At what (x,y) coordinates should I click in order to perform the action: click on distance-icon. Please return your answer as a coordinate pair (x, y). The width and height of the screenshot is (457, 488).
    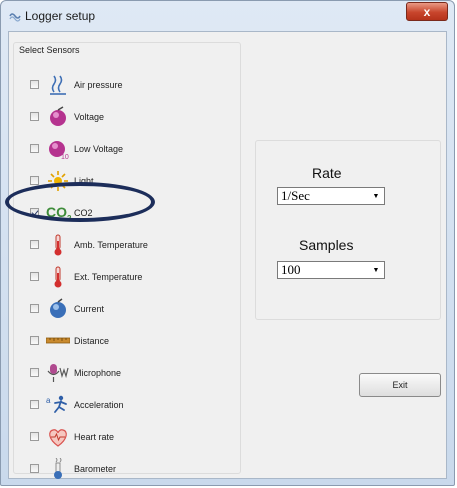
    Looking at the image, I should click on (58, 340).